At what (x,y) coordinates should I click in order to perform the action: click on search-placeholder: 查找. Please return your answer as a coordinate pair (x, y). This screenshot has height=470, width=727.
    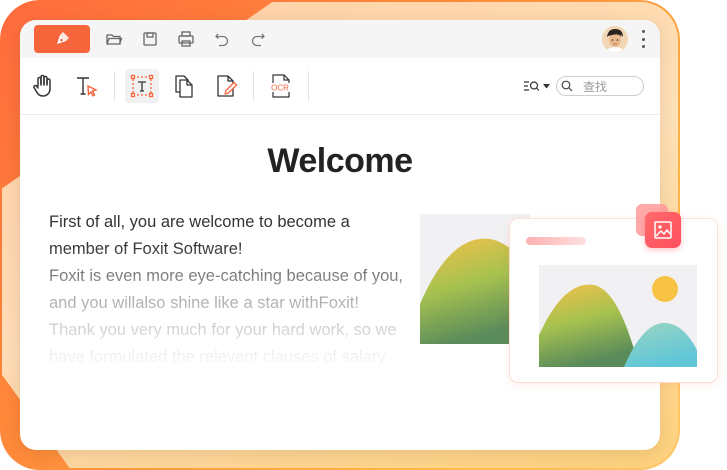
    Looking at the image, I should click on (595, 86).